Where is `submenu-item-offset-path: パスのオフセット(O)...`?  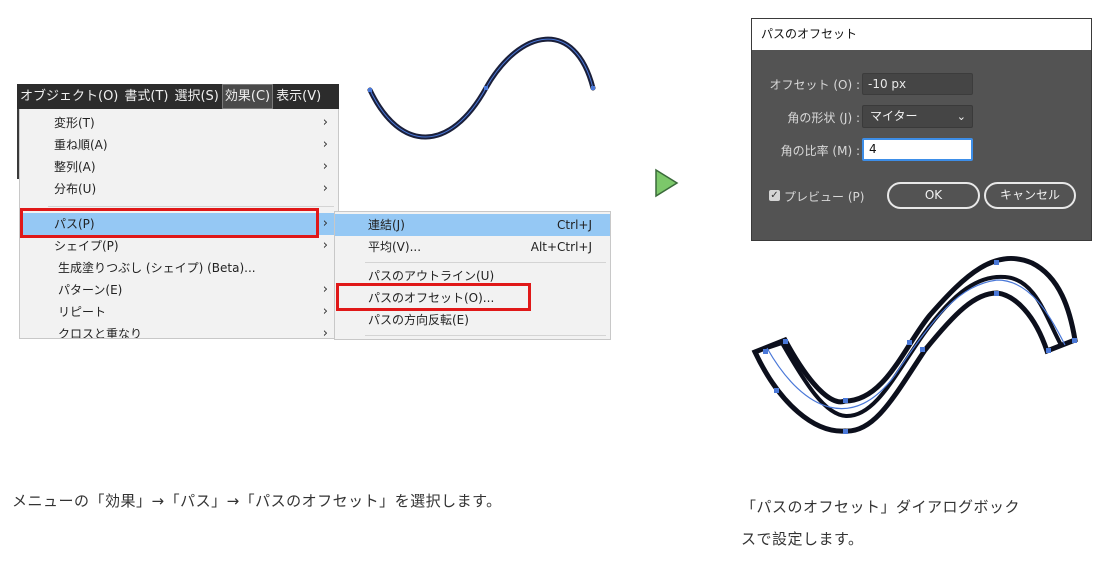
submenu-item-offset-path: パスのオフセット(O)... is located at coordinates (472, 298).